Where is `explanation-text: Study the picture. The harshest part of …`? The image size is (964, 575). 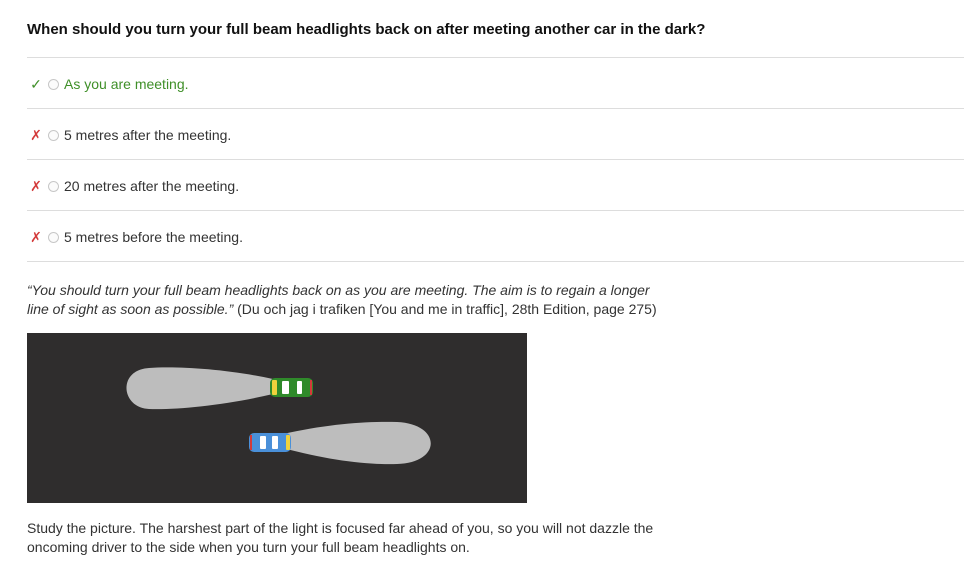 explanation-text: Study the picture. The harshest part of … is located at coordinates (340, 537).